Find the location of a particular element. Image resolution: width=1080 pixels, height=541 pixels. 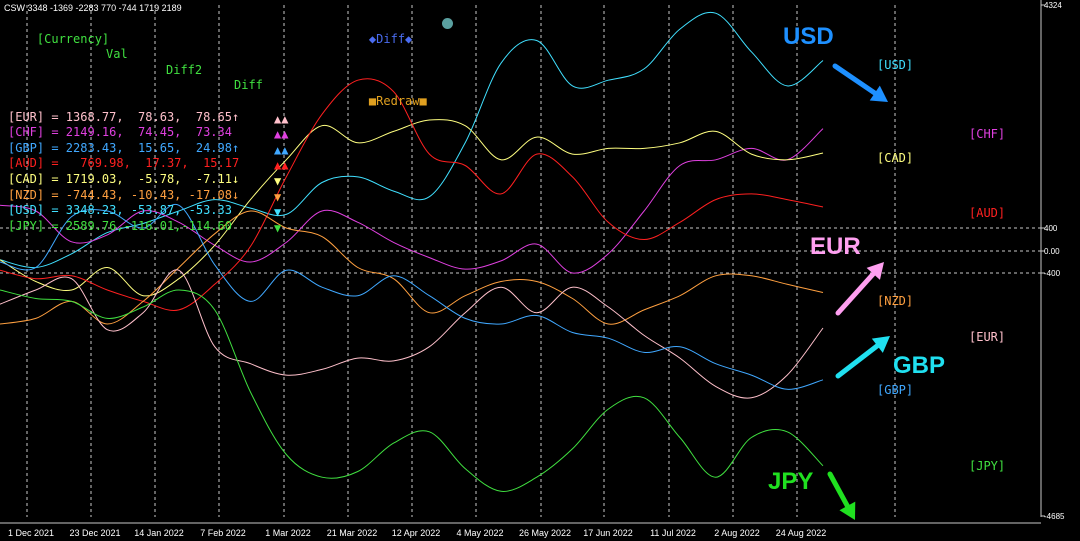

redraw-button: Redraw is located at coordinates (397, 101).